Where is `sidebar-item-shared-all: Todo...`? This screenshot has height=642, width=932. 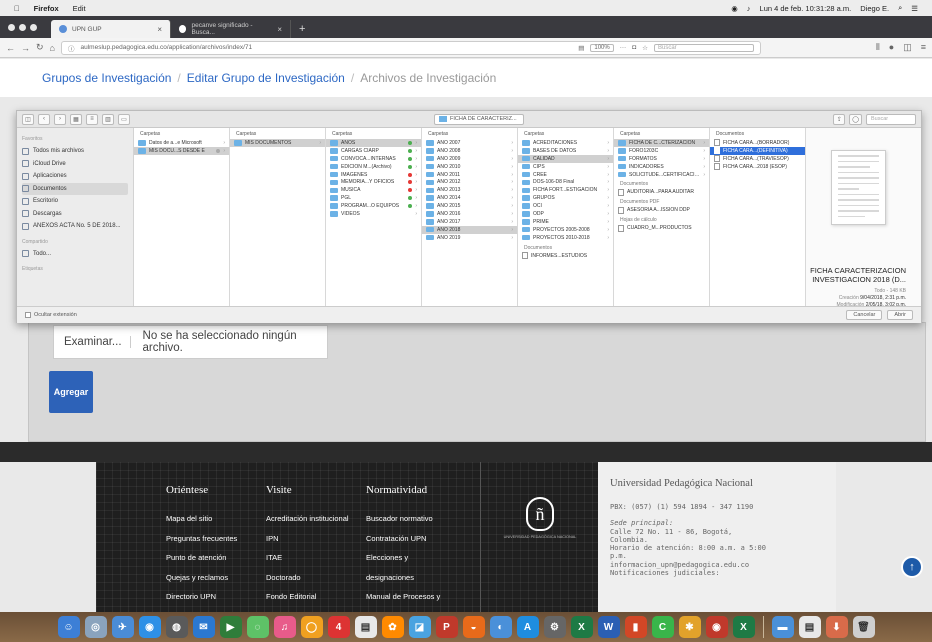
sidebar-item-shared-all: Todo... is located at coordinates (75, 254).